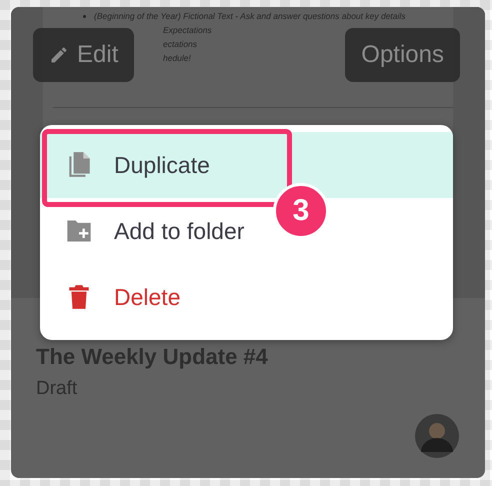 This screenshot has width=492, height=486. What do you see at coordinates (188, 30) in the screenshot?
I see `preview-text: Expectations` at bounding box center [188, 30].